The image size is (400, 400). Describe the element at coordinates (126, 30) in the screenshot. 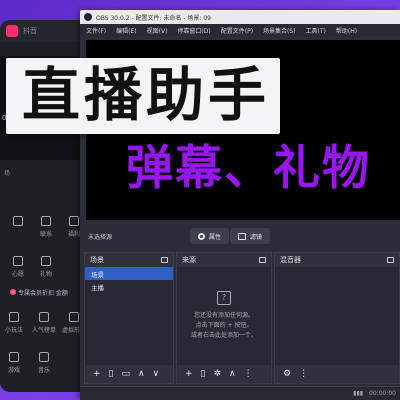

I see `menu-edit: 编辑(E)` at that location.